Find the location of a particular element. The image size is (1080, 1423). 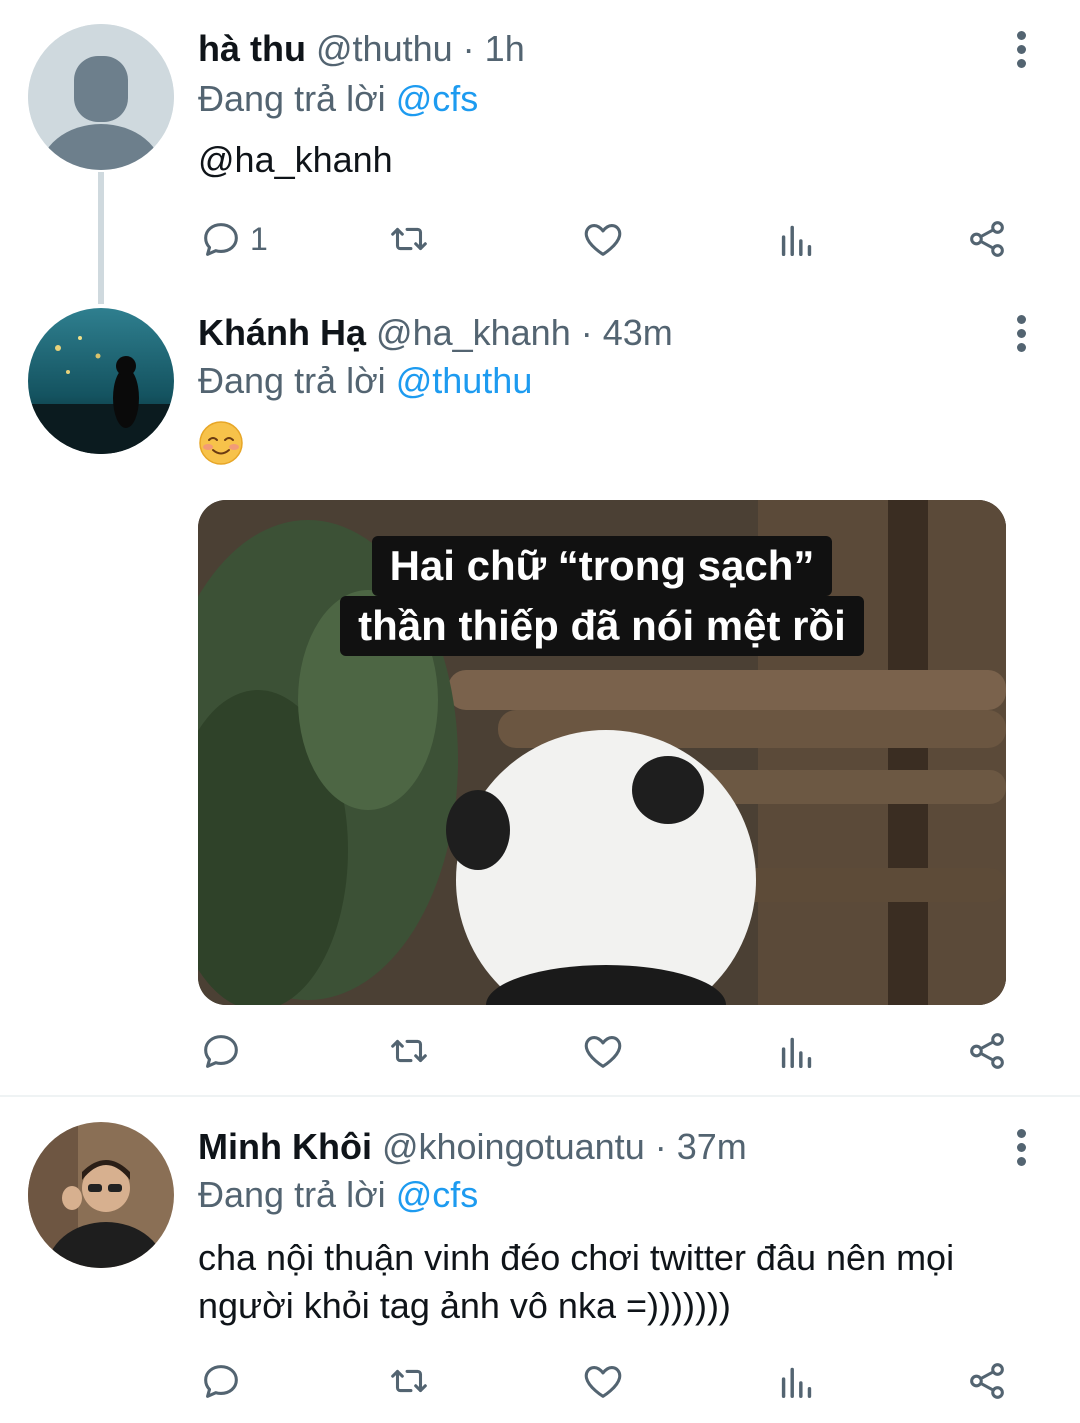

reply-button: 1 is located at coordinates (233, 239).